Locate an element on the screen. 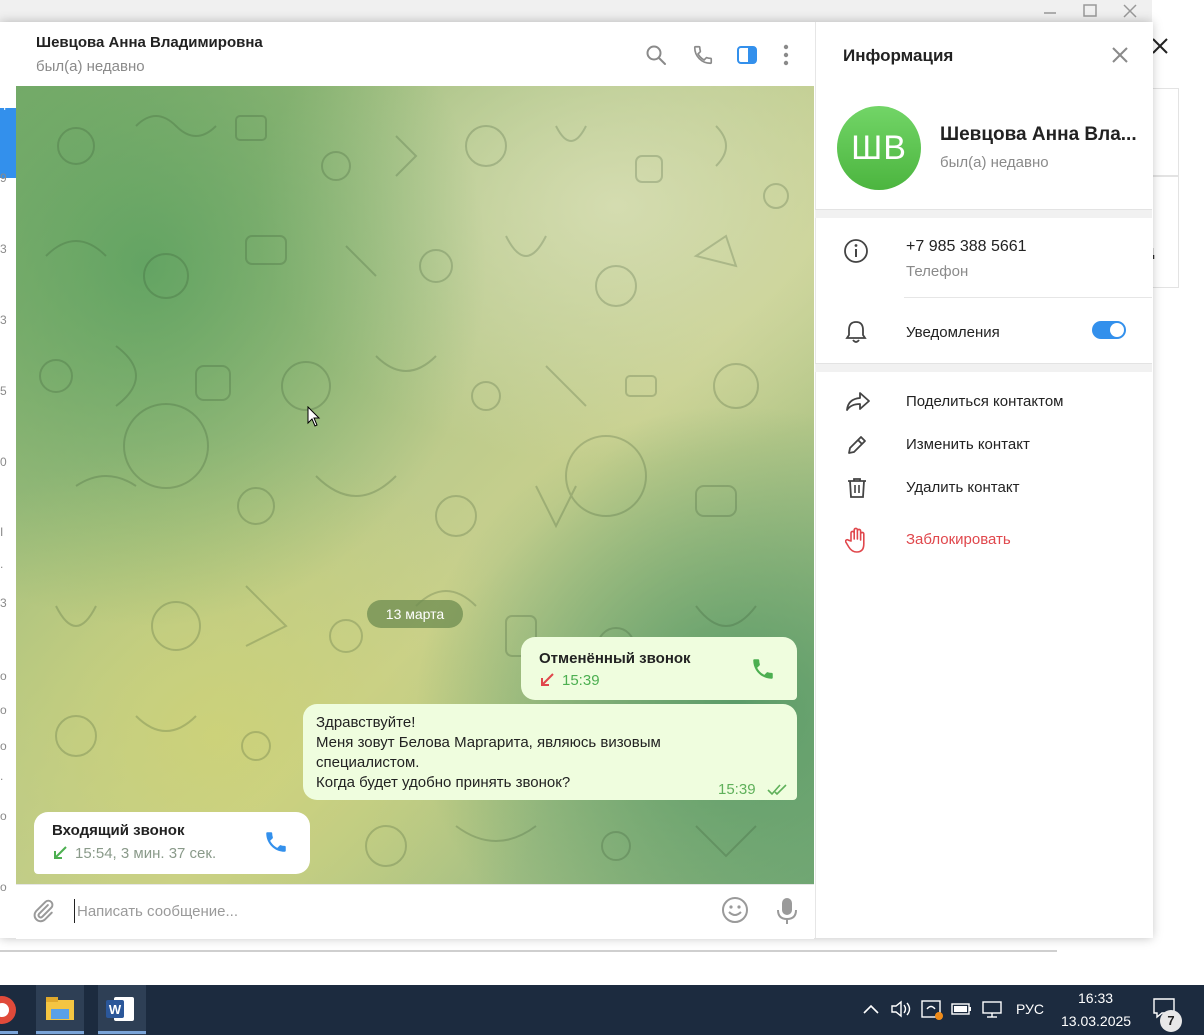 Image resolution: width=1204 pixels, height=1035 pixels. chat-list-mark: 5 is located at coordinates (3, 391).